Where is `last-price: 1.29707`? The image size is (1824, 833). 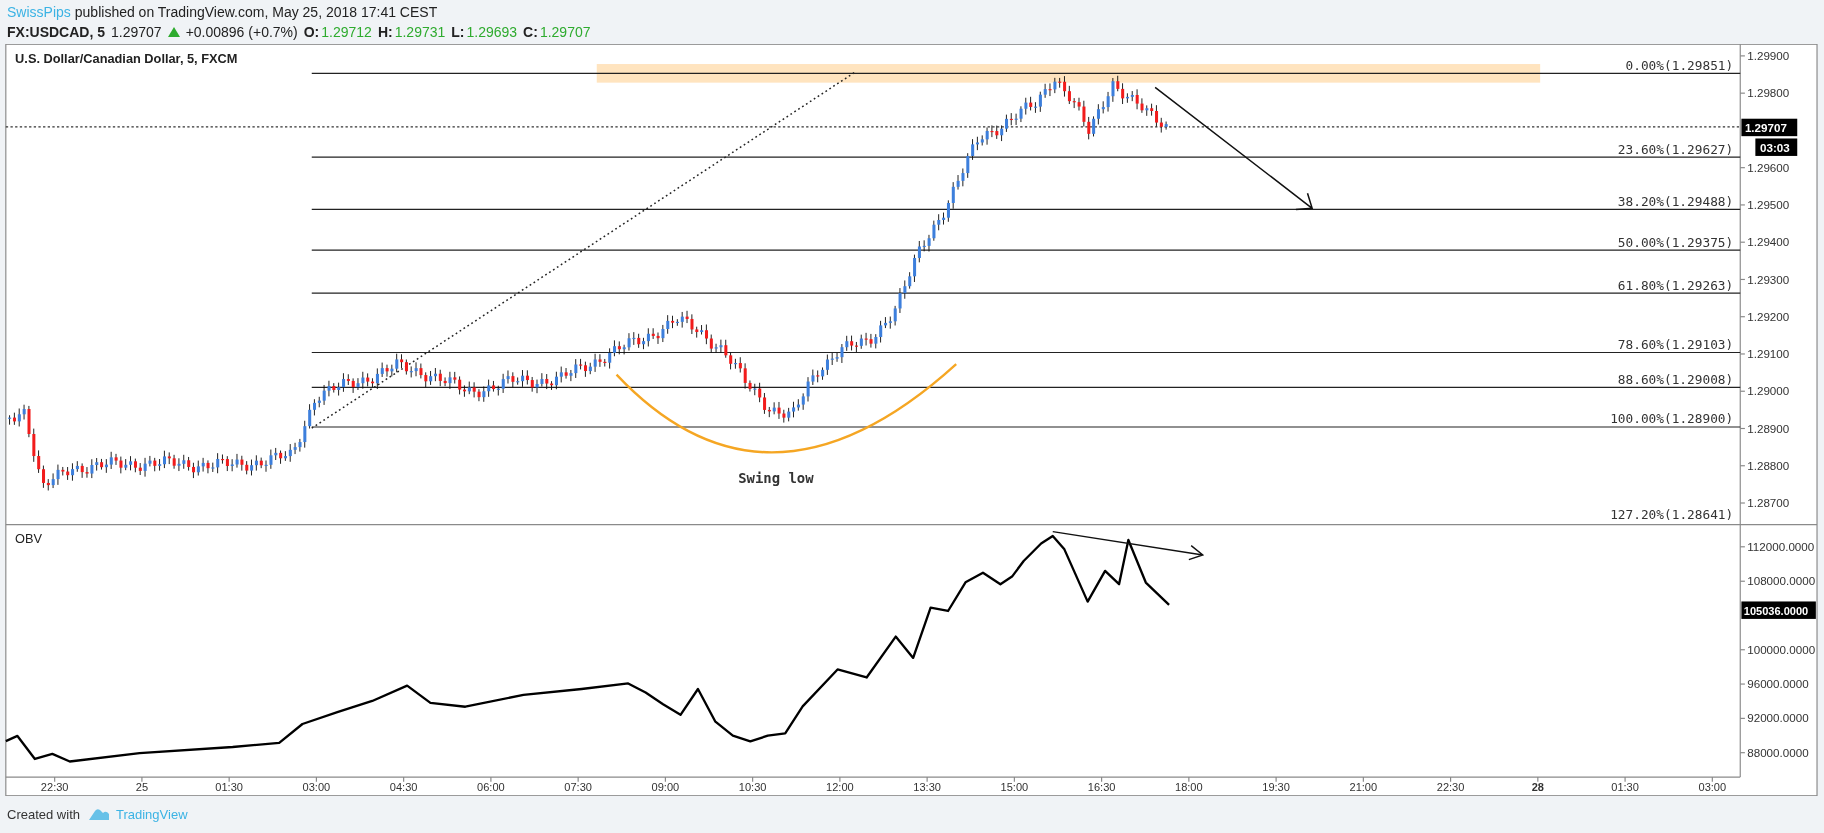
last-price: 1.29707 is located at coordinates (136, 32).